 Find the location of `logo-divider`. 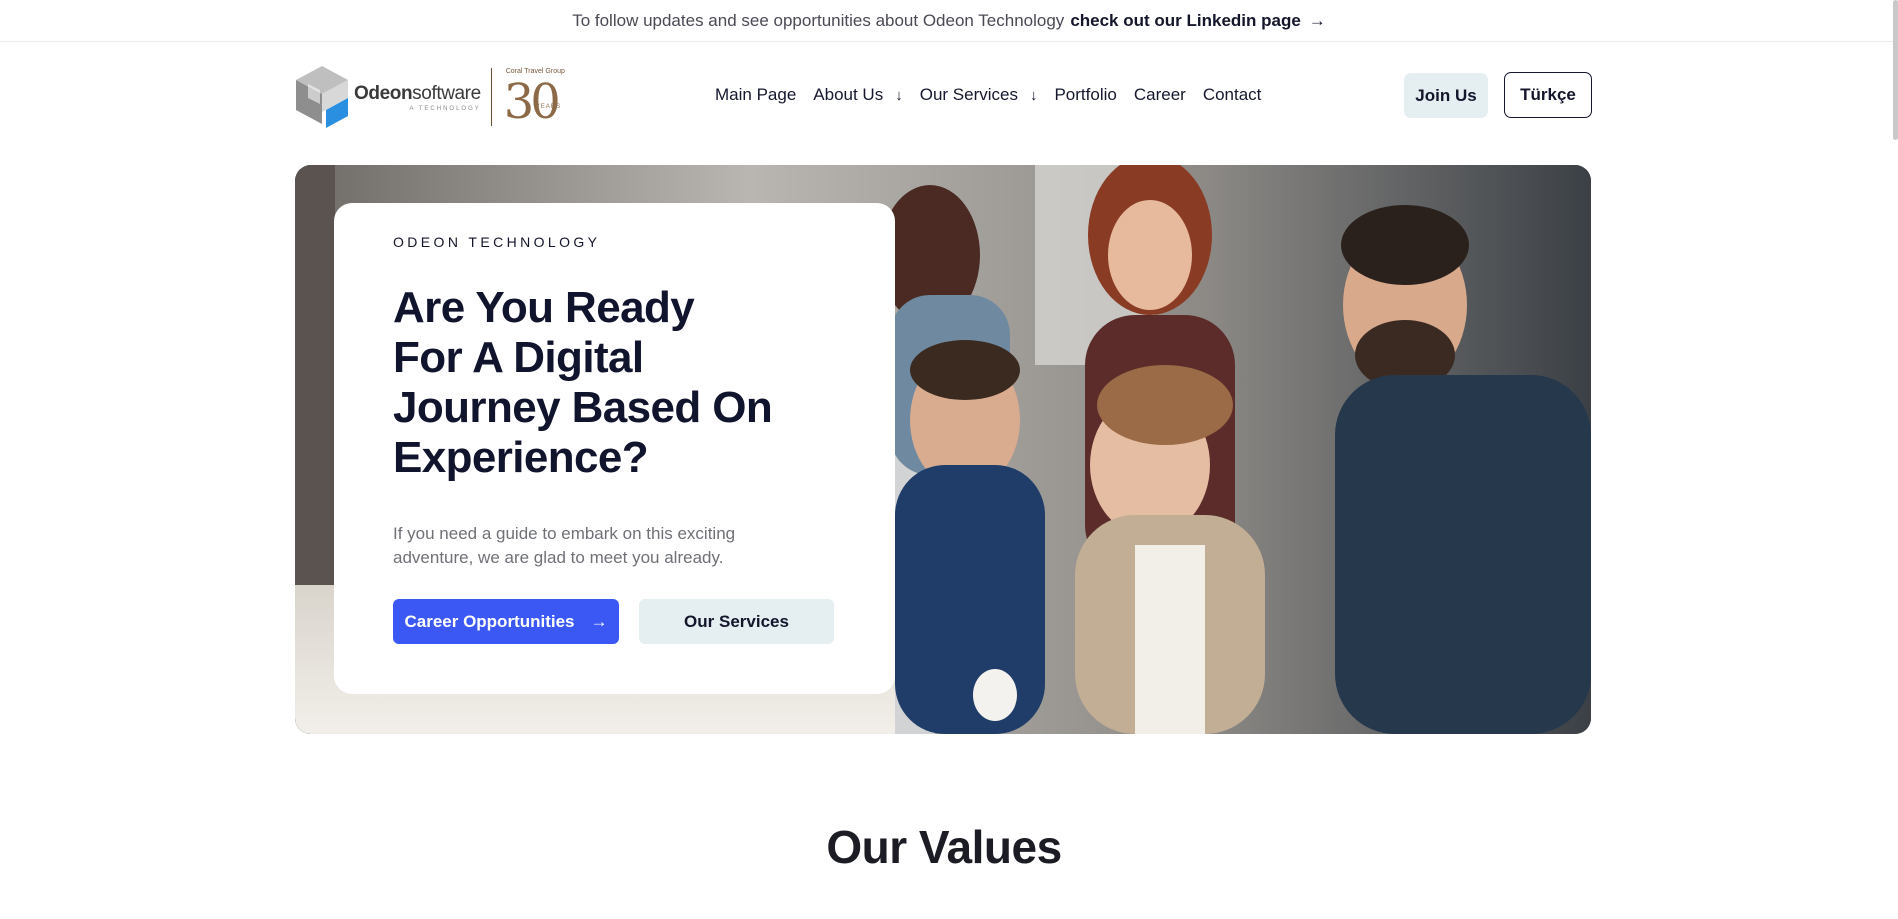

logo-divider is located at coordinates (491, 97).